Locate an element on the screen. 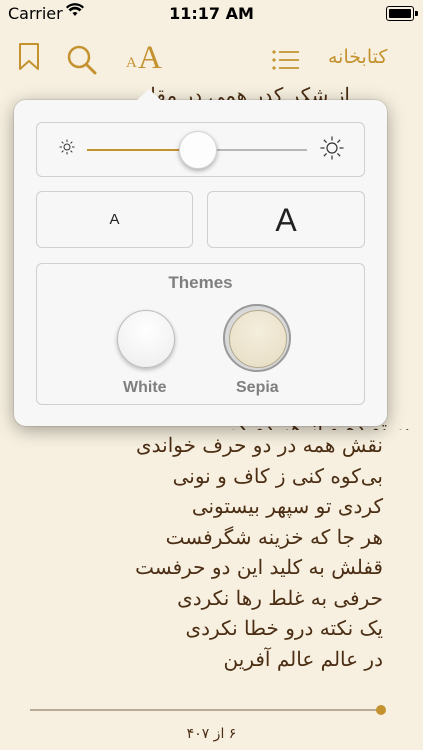 Image resolution: width=423 pixels, height=750 pixels. book-line: حرفی به غلط رها نکردی is located at coordinates (280, 597).